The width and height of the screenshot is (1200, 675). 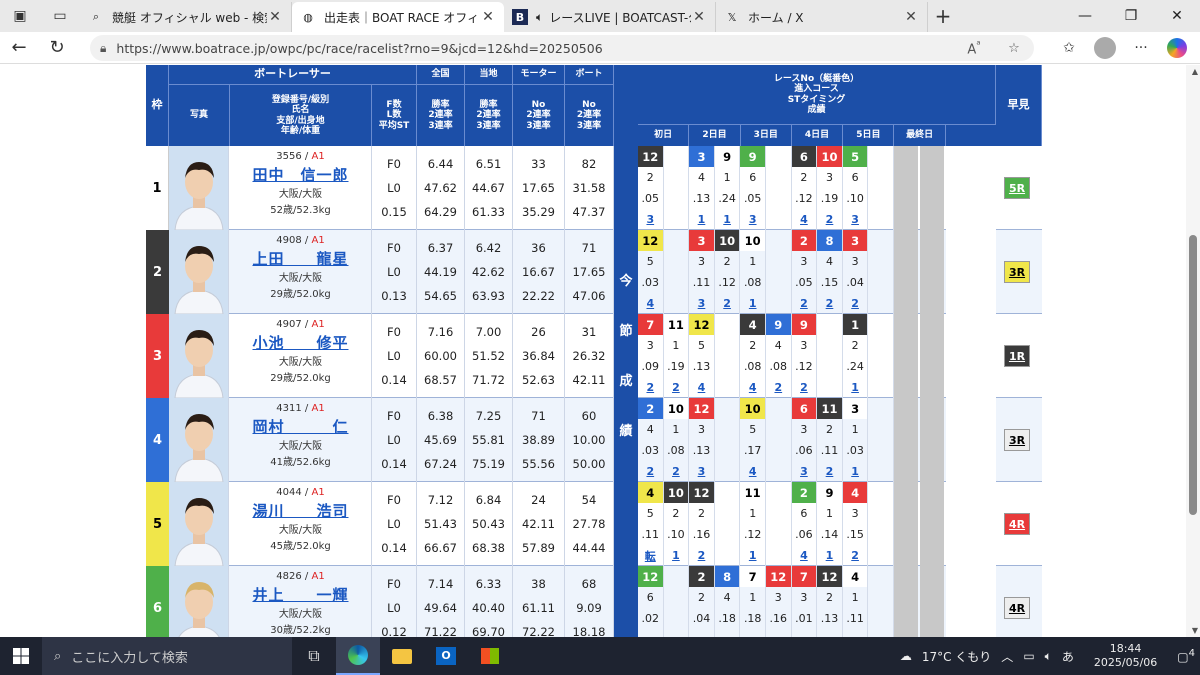 I want to click on lock-icon: 🔒︎, so click(x=103, y=48).